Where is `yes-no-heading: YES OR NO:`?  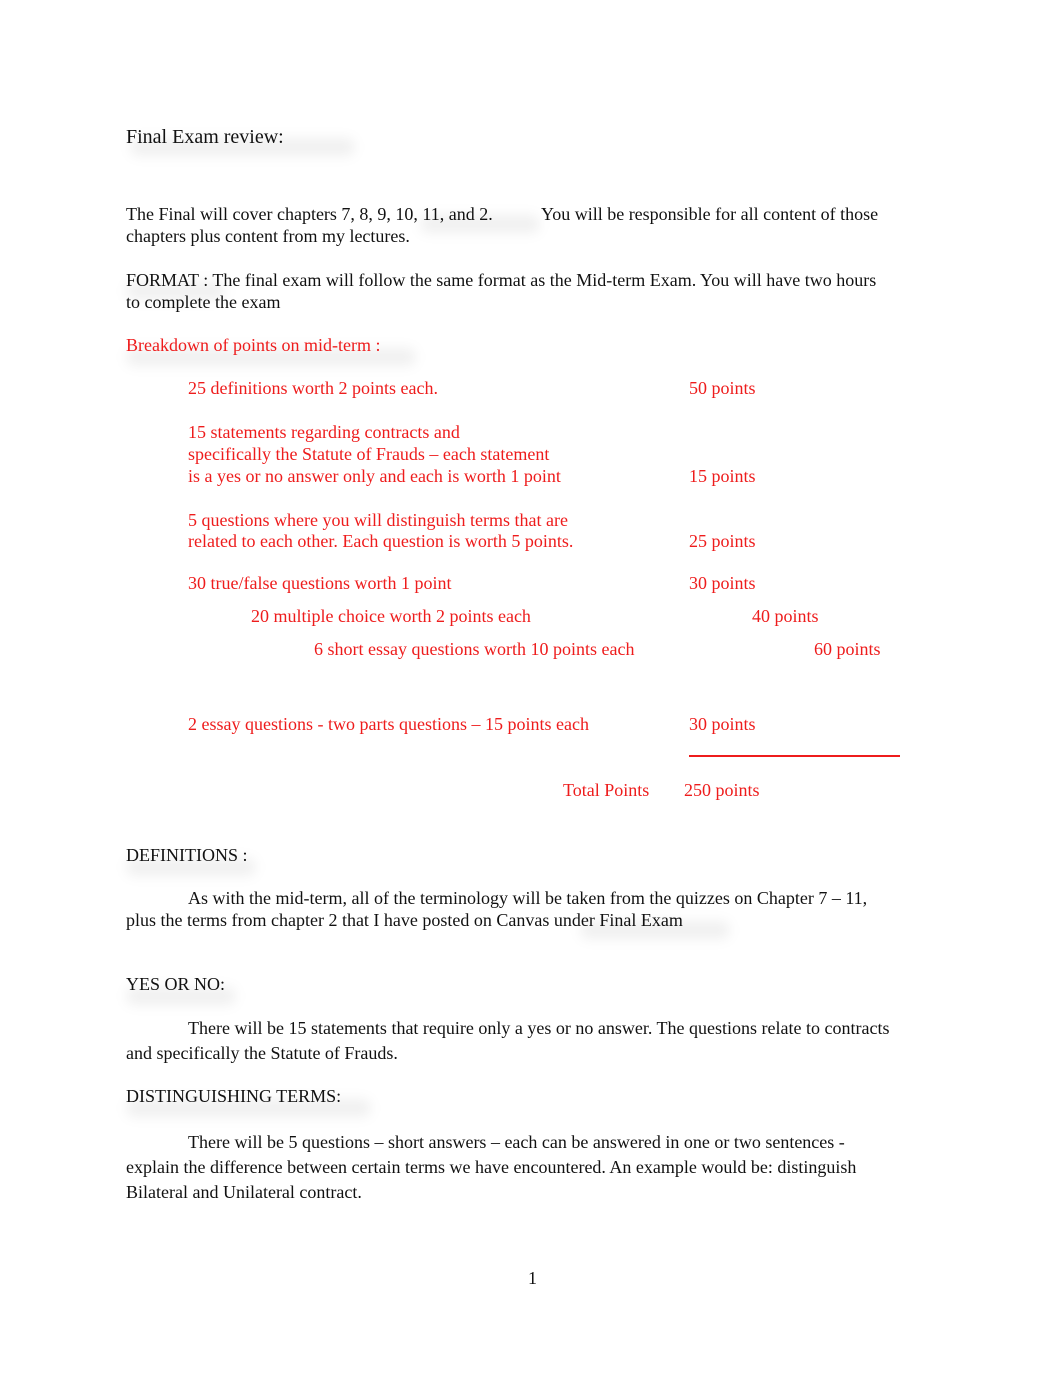 yes-no-heading: YES OR NO: is located at coordinates (176, 984).